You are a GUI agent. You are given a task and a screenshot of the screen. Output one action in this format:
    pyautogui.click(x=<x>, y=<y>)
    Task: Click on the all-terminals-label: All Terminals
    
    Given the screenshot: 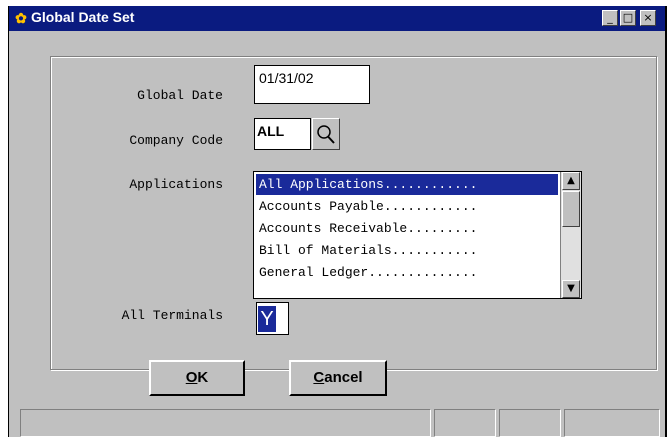 What is the action you would take?
    pyautogui.click(x=172, y=315)
    